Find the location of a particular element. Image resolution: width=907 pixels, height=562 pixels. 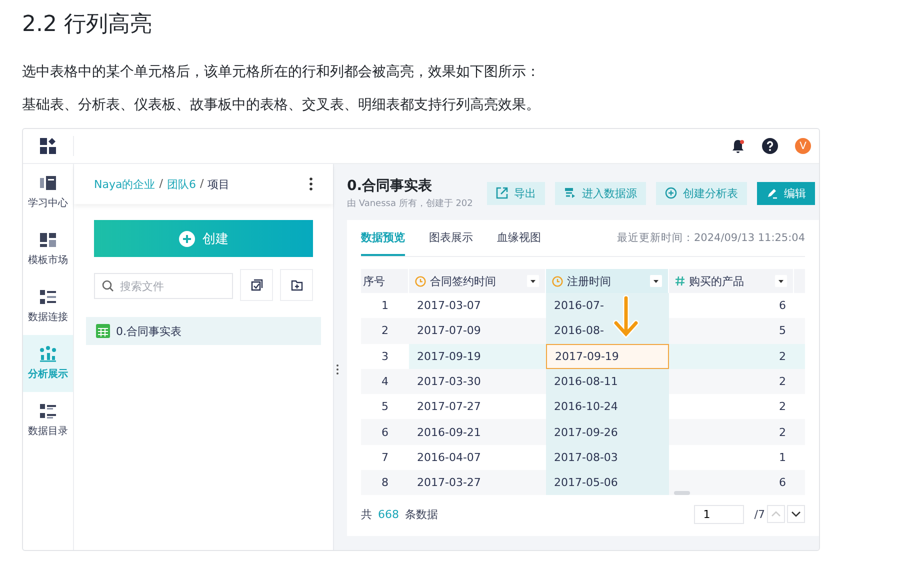

folder-plus-icon is located at coordinates (296, 285).